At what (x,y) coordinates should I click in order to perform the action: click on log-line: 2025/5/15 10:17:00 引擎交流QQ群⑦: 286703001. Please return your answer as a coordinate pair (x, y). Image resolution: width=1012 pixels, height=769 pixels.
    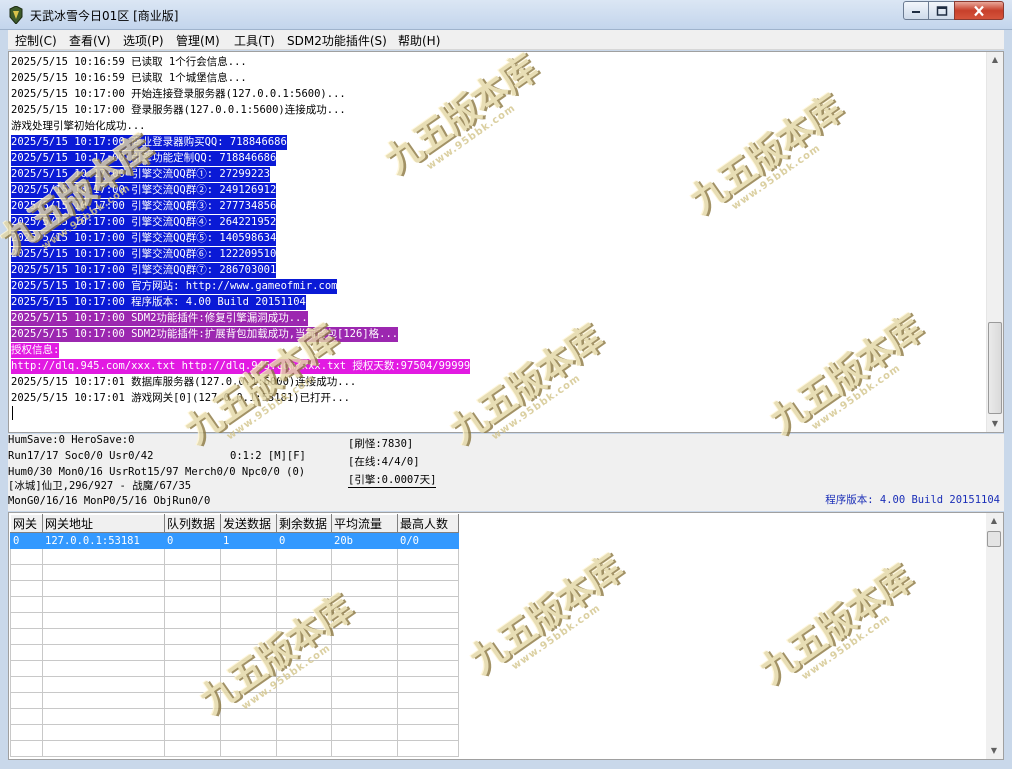
    Looking at the image, I should click on (144, 270).